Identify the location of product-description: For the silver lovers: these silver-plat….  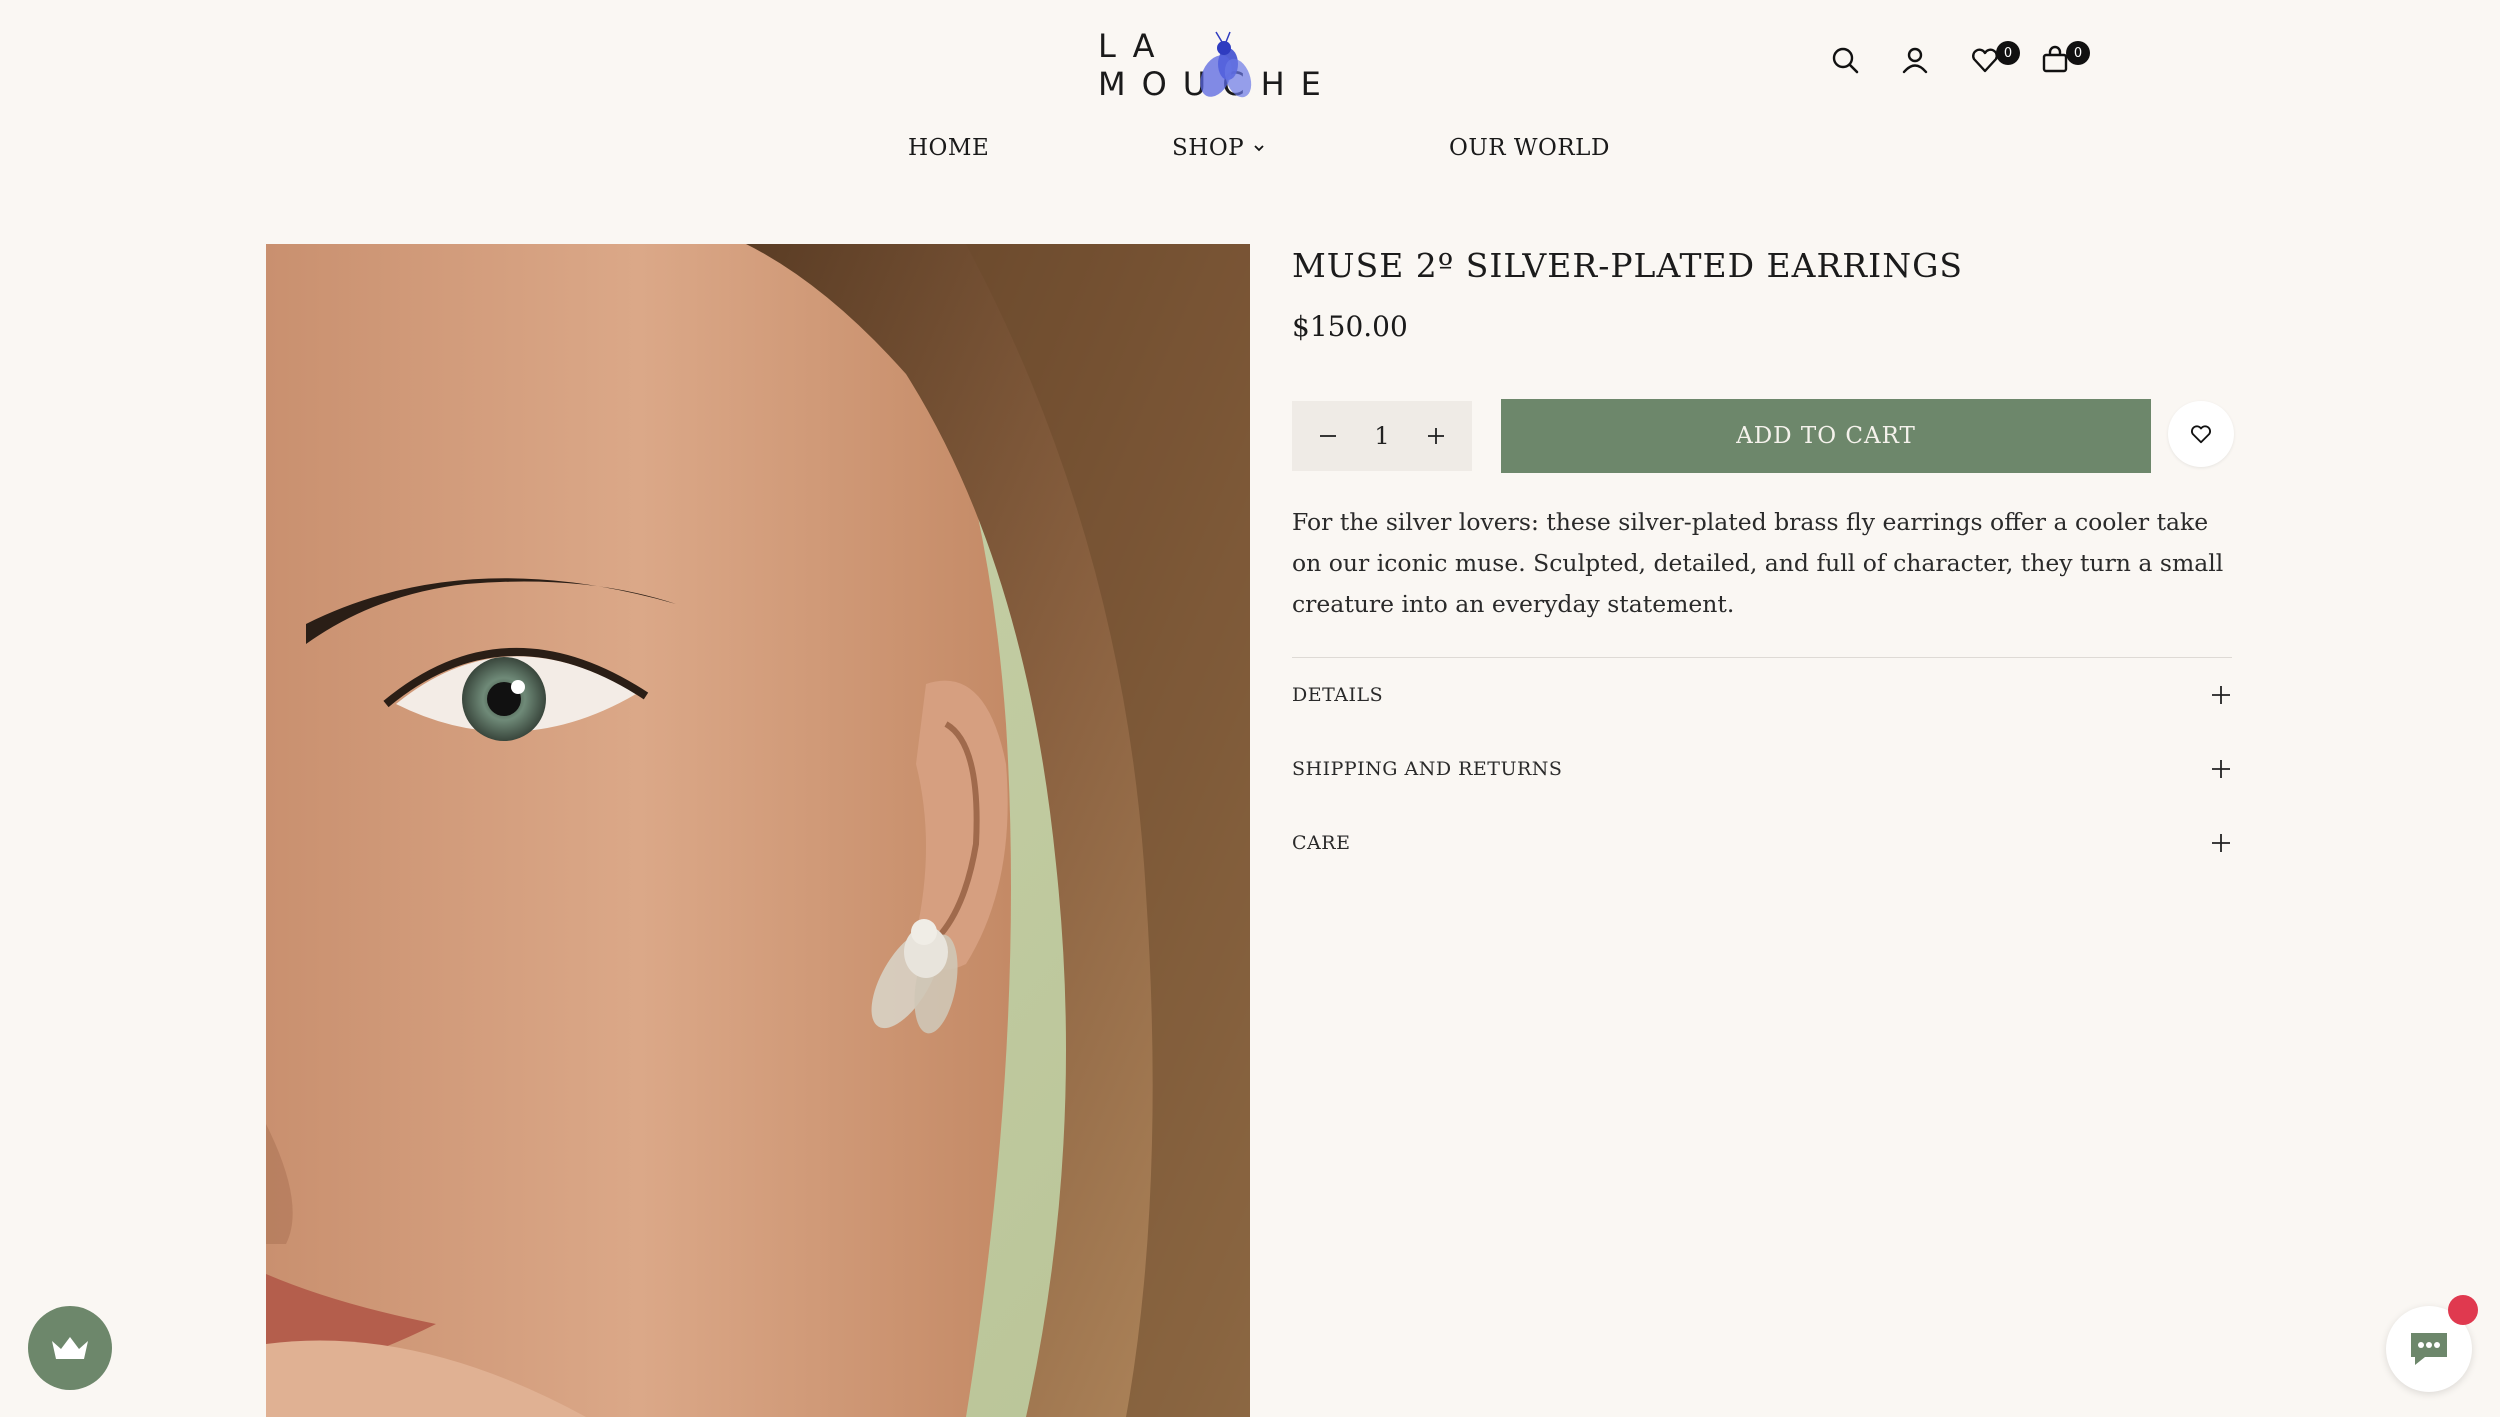
(1758, 563).